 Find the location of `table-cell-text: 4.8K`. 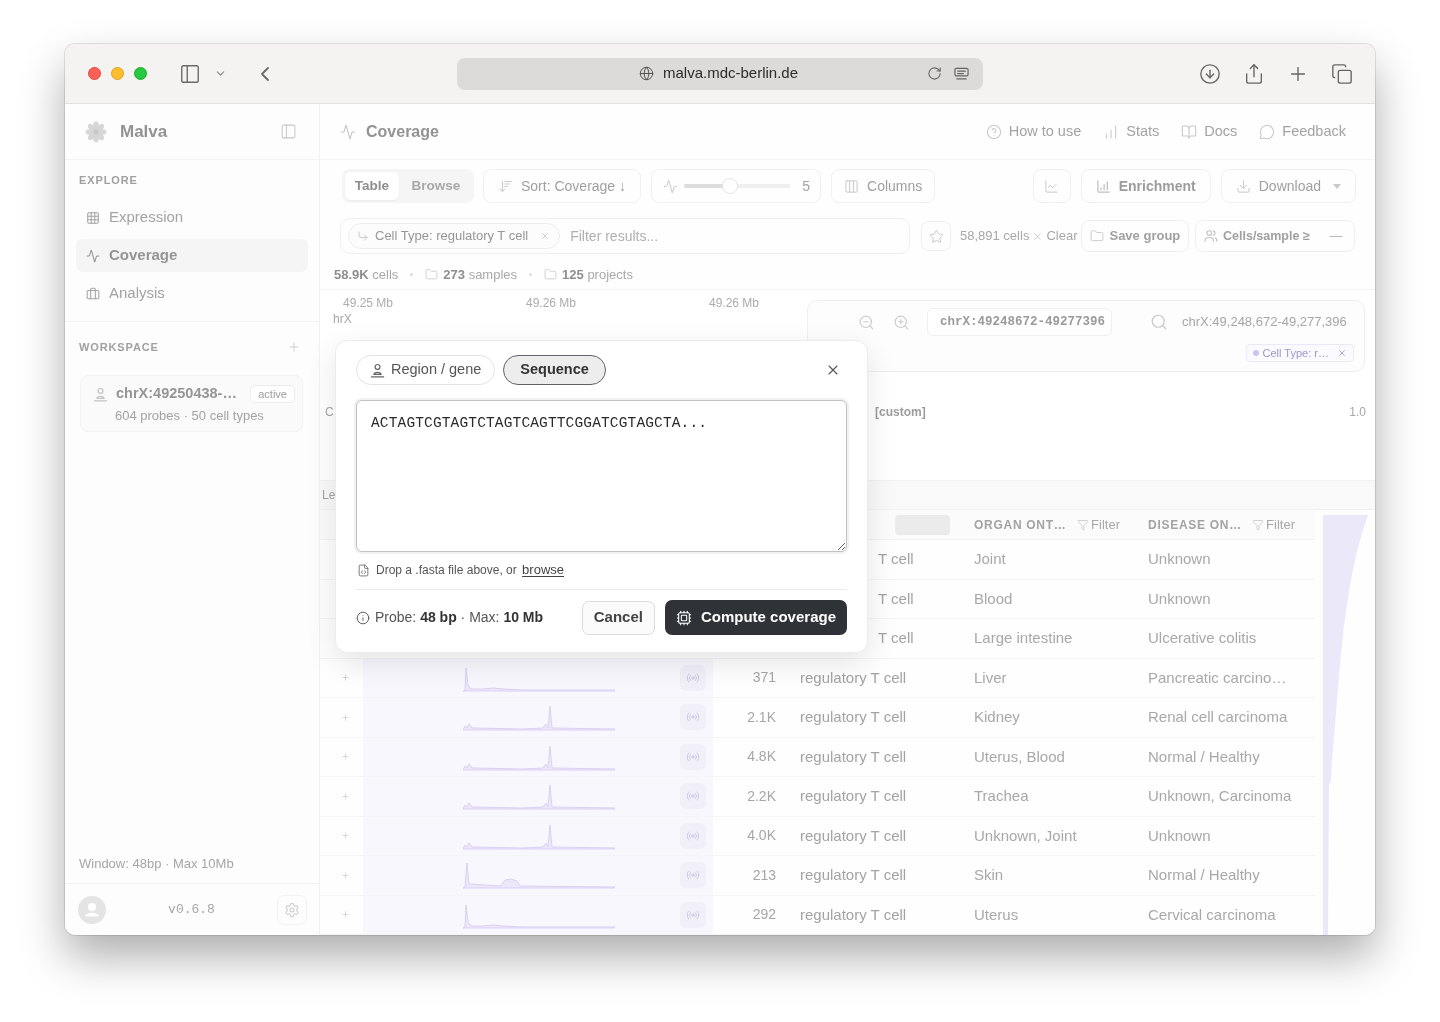

table-cell-text: 4.8K is located at coordinates (761, 757).